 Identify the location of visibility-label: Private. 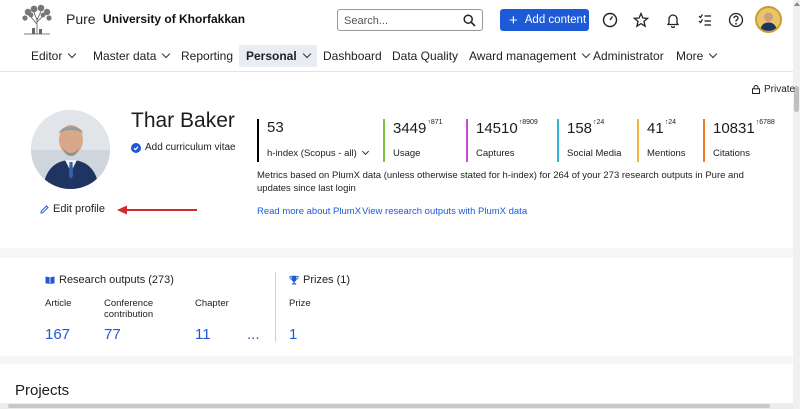
(780, 89).